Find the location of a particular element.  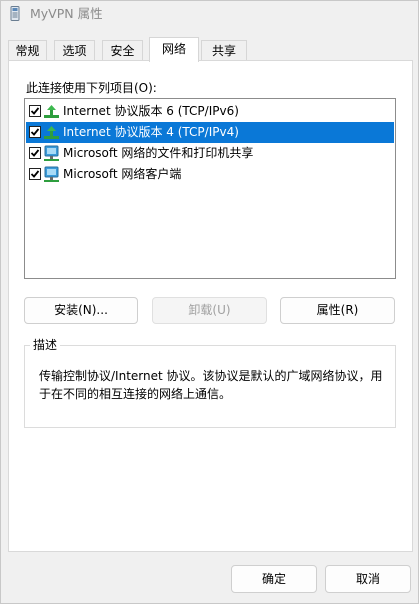

tab-options: 选项 is located at coordinates (74, 50).